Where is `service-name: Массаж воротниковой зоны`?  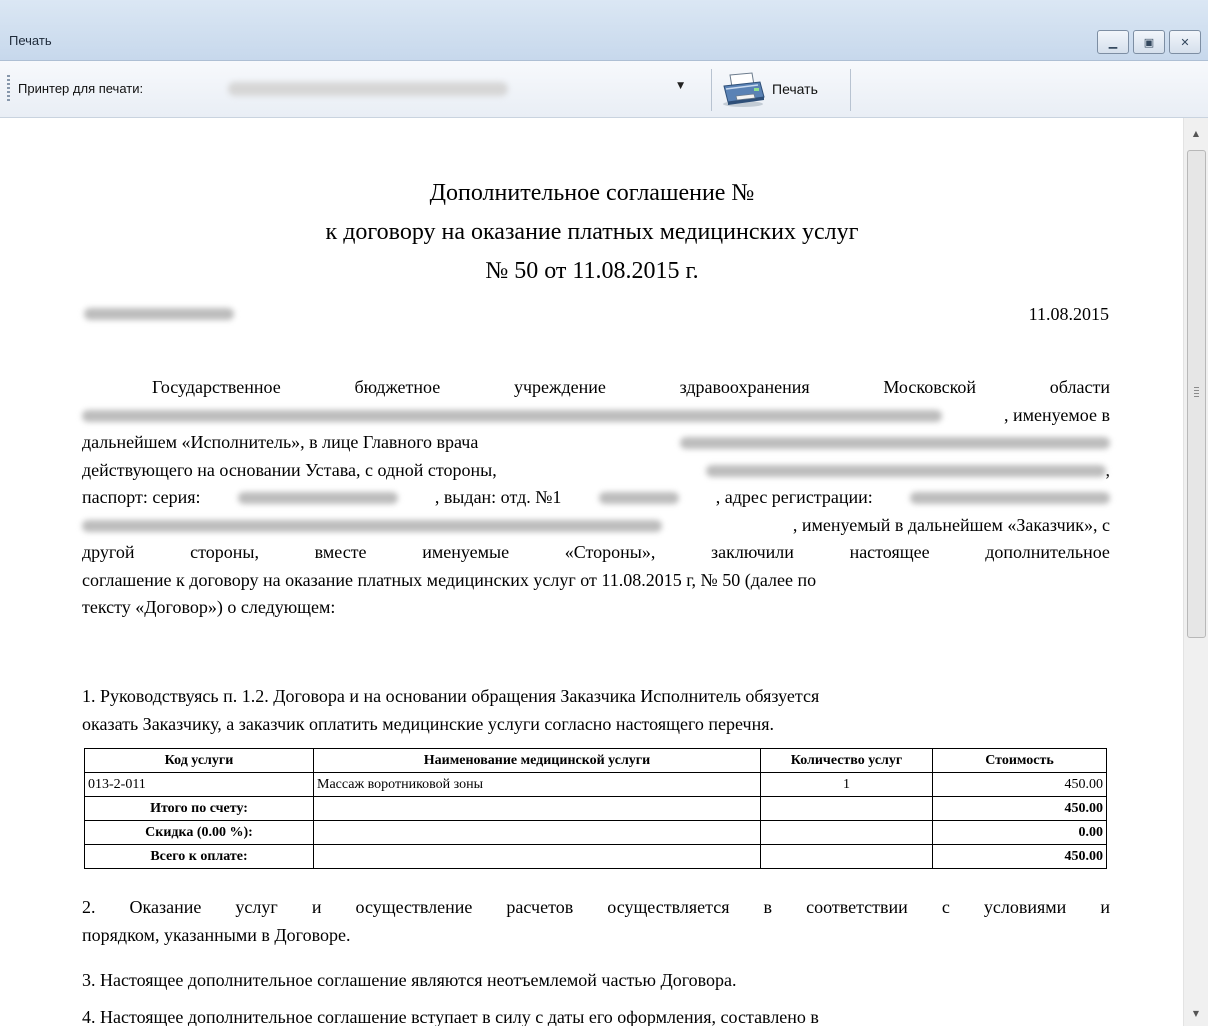
service-name: Массаж воротниковой зоны is located at coordinates (537, 784).